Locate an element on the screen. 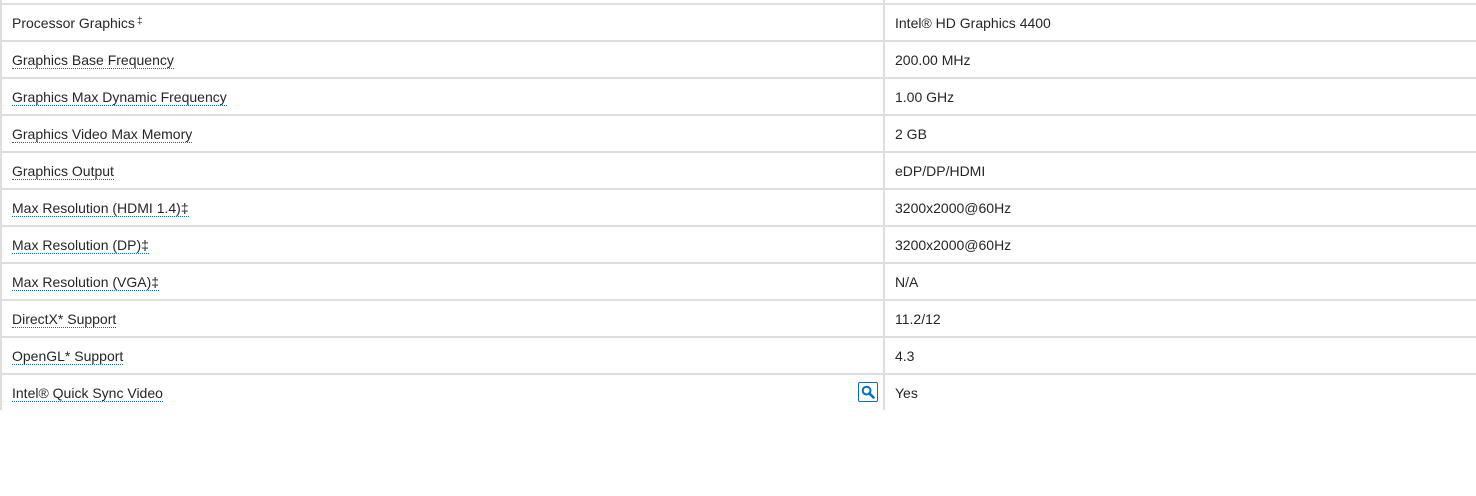 The image size is (1476, 496). table-row: Graphics Max Dynamic Frequency 1.00 GHz is located at coordinates (738, 96).